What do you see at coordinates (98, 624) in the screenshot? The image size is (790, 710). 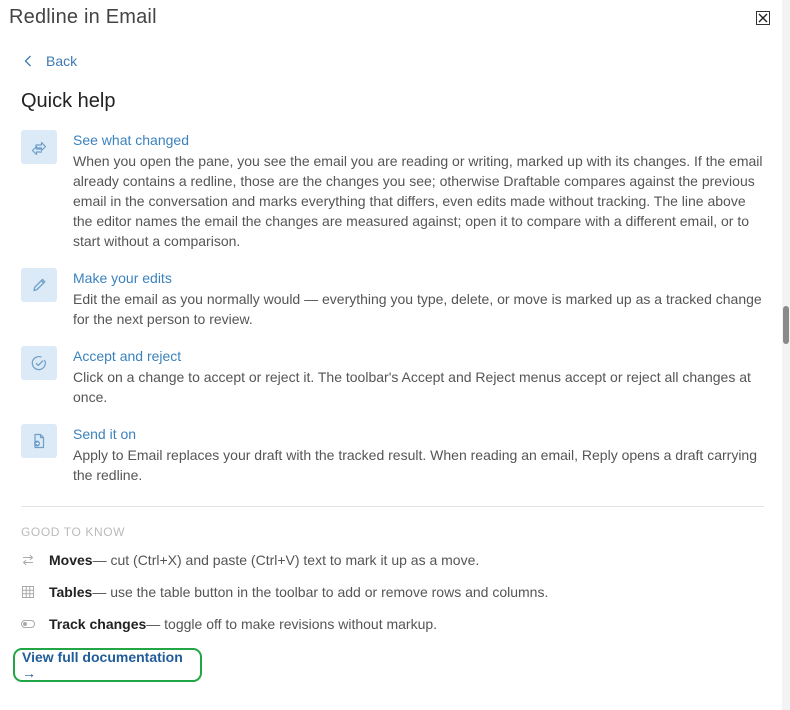 I see `tip-term: Track changes` at bounding box center [98, 624].